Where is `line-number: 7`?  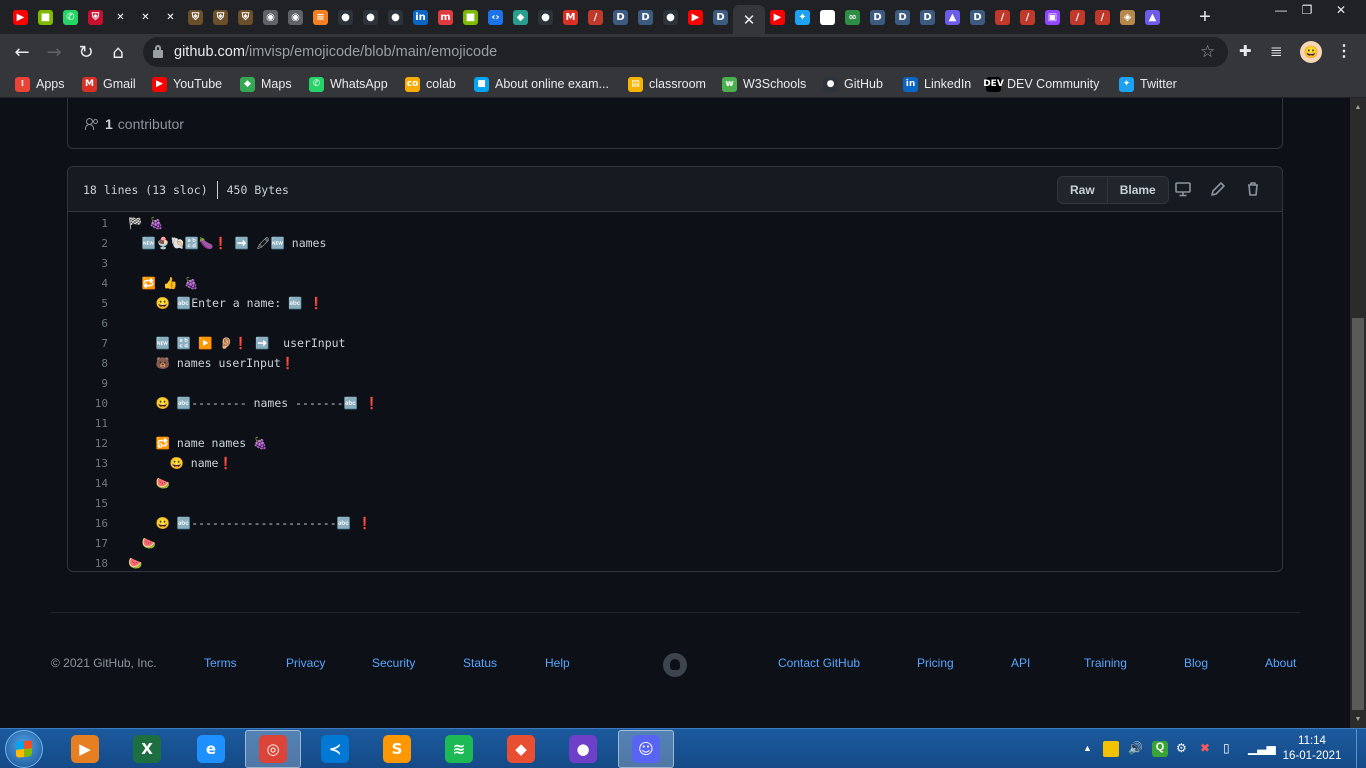
line-number: 7 is located at coordinates (93, 343).